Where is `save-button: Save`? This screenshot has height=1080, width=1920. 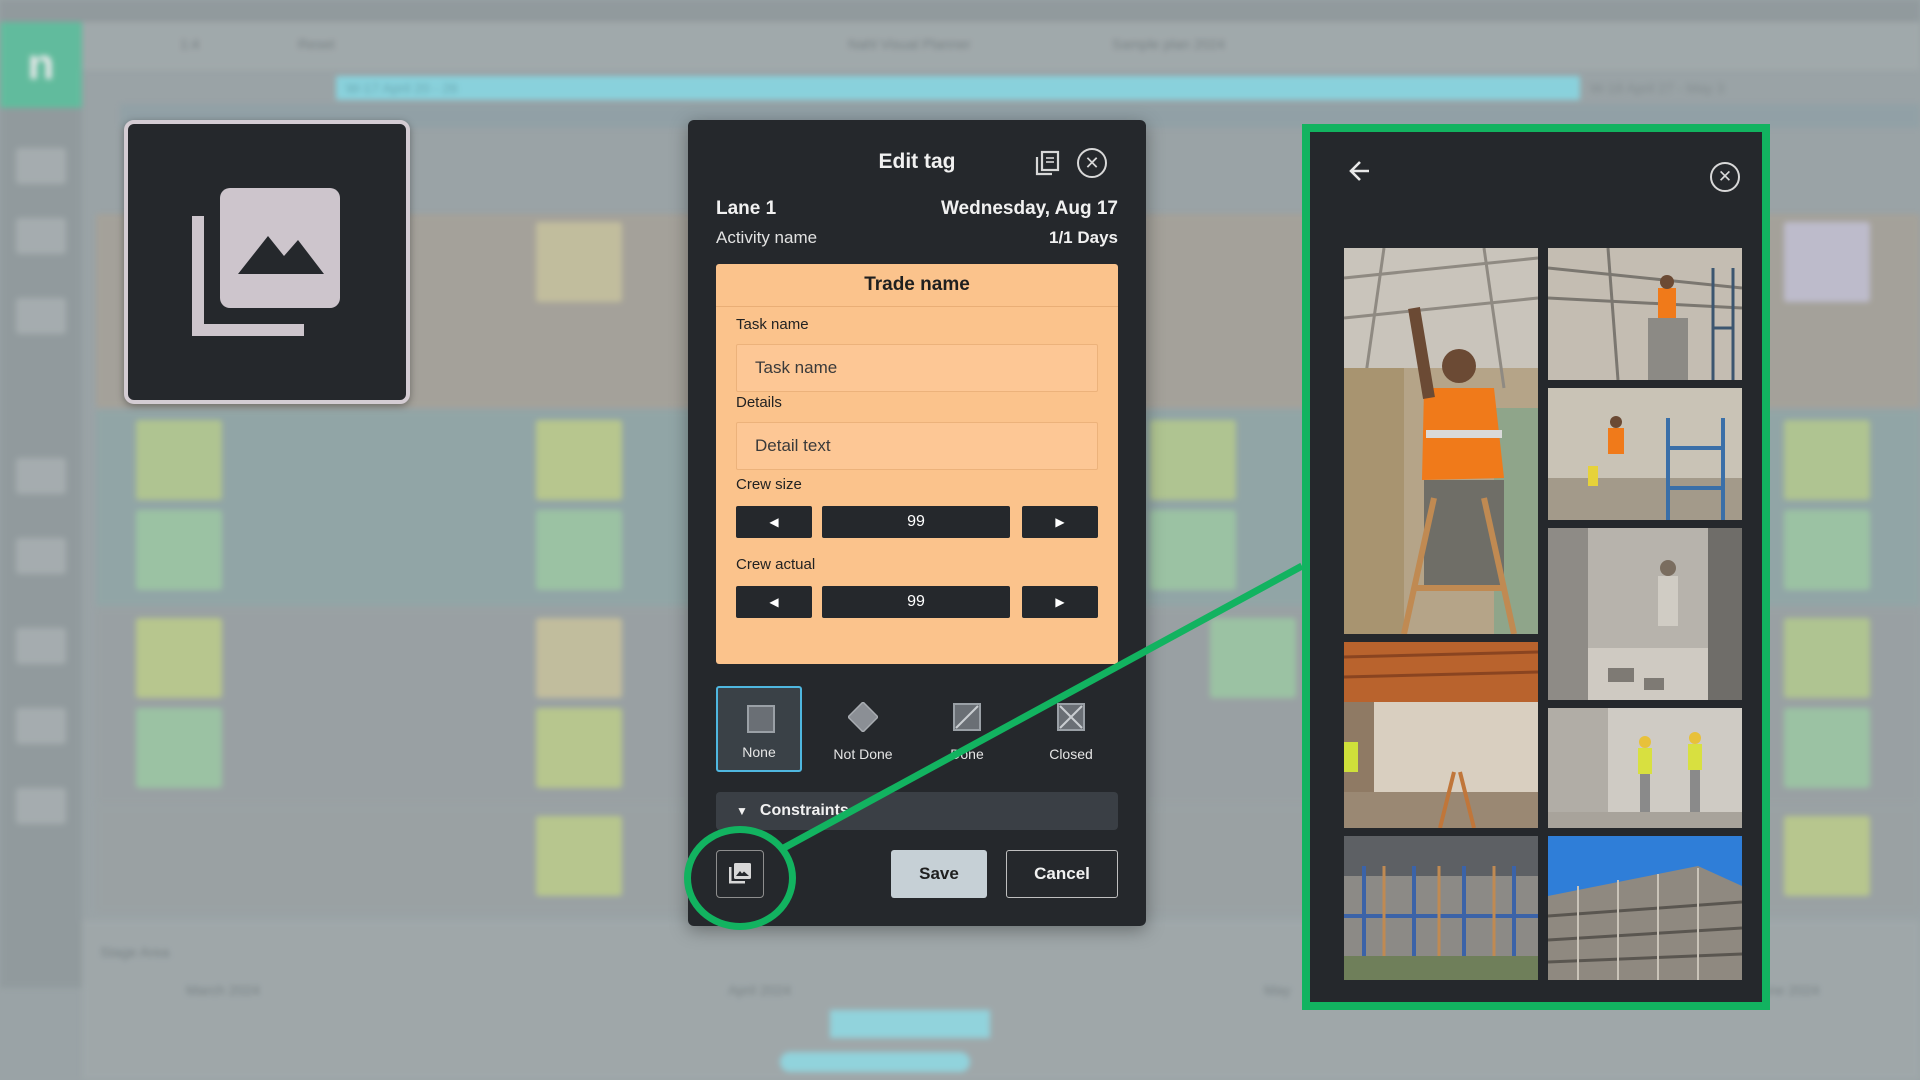
save-button: Save is located at coordinates (939, 874).